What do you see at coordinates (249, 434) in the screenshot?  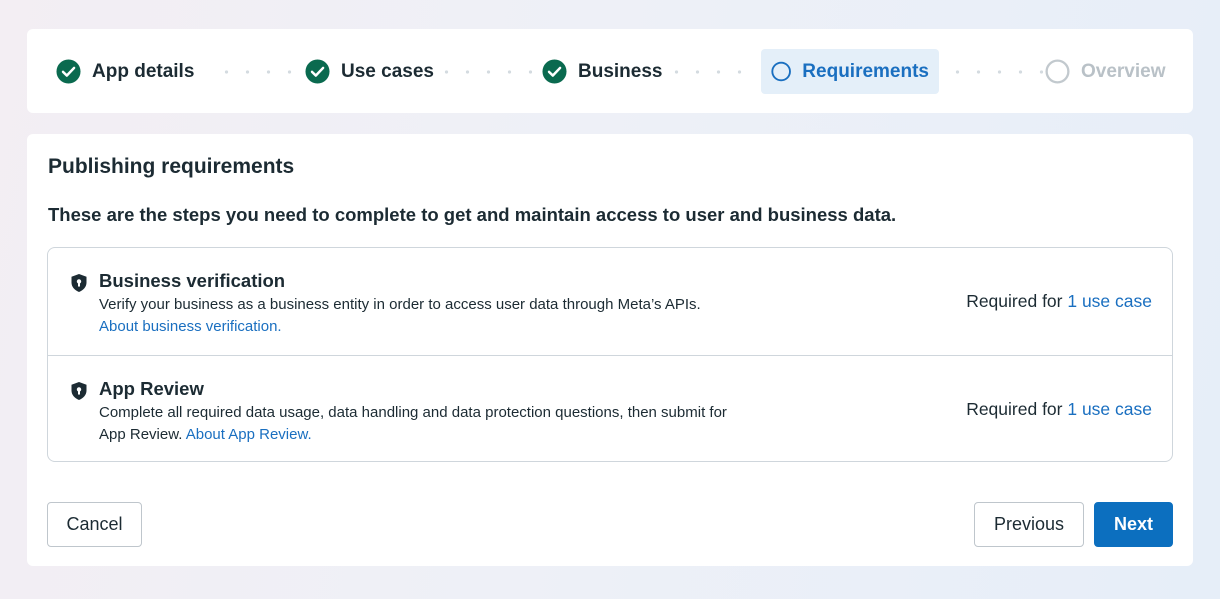 I see `about-app-review-link: About App Review.` at bounding box center [249, 434].